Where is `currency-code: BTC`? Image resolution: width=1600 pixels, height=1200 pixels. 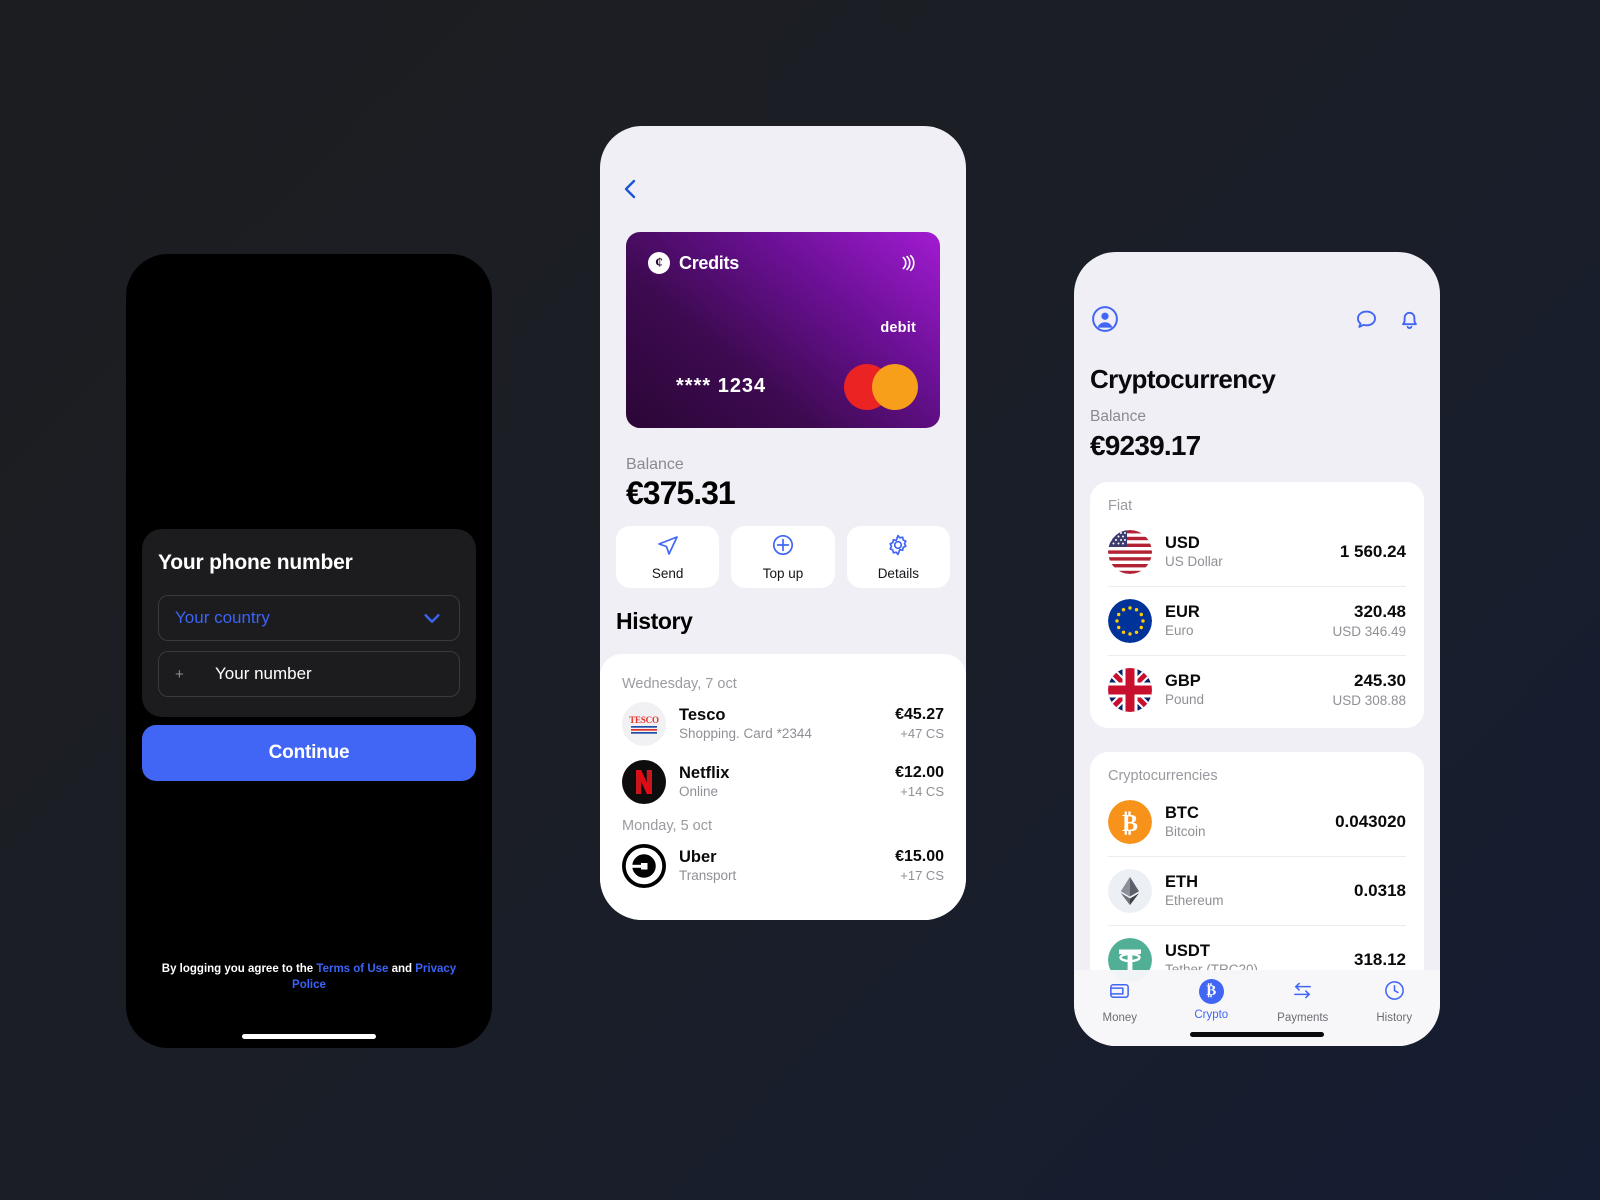 currency-code: BTC is located at coordinates (1182, 812).